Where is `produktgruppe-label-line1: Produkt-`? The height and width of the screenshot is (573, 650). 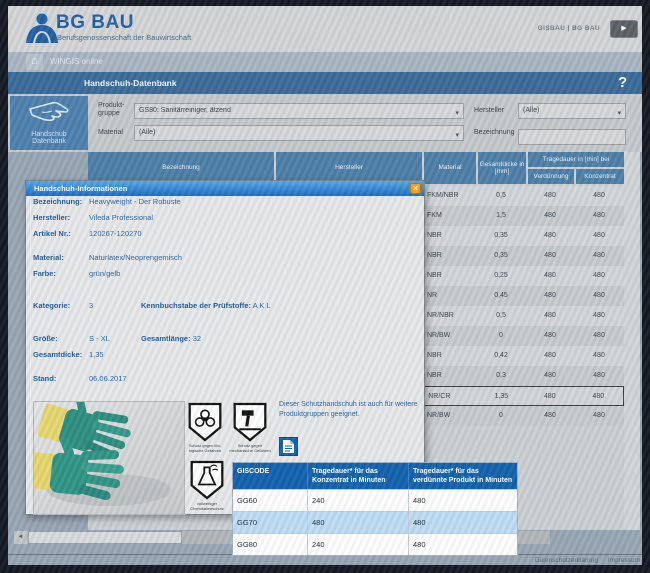
produktgruppe-label-line1: Produkt- is located at coordinates (111, 105).